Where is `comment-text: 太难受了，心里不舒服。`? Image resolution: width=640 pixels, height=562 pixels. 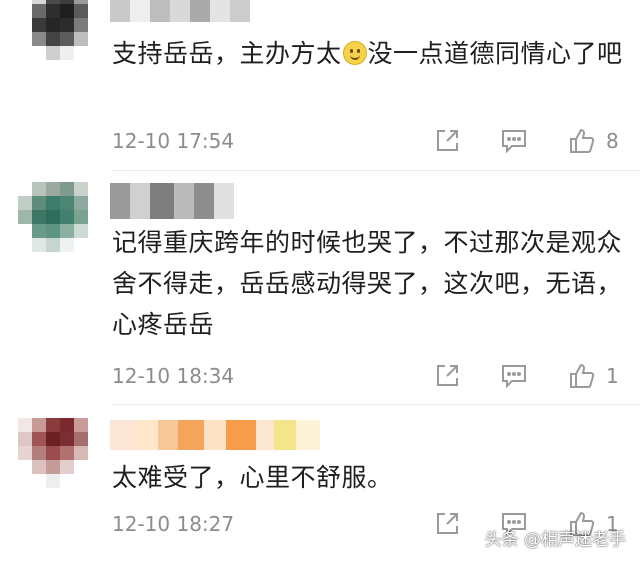 comment-text: 太难受了，心里不舒服。 is located at coordinates (252, 477).